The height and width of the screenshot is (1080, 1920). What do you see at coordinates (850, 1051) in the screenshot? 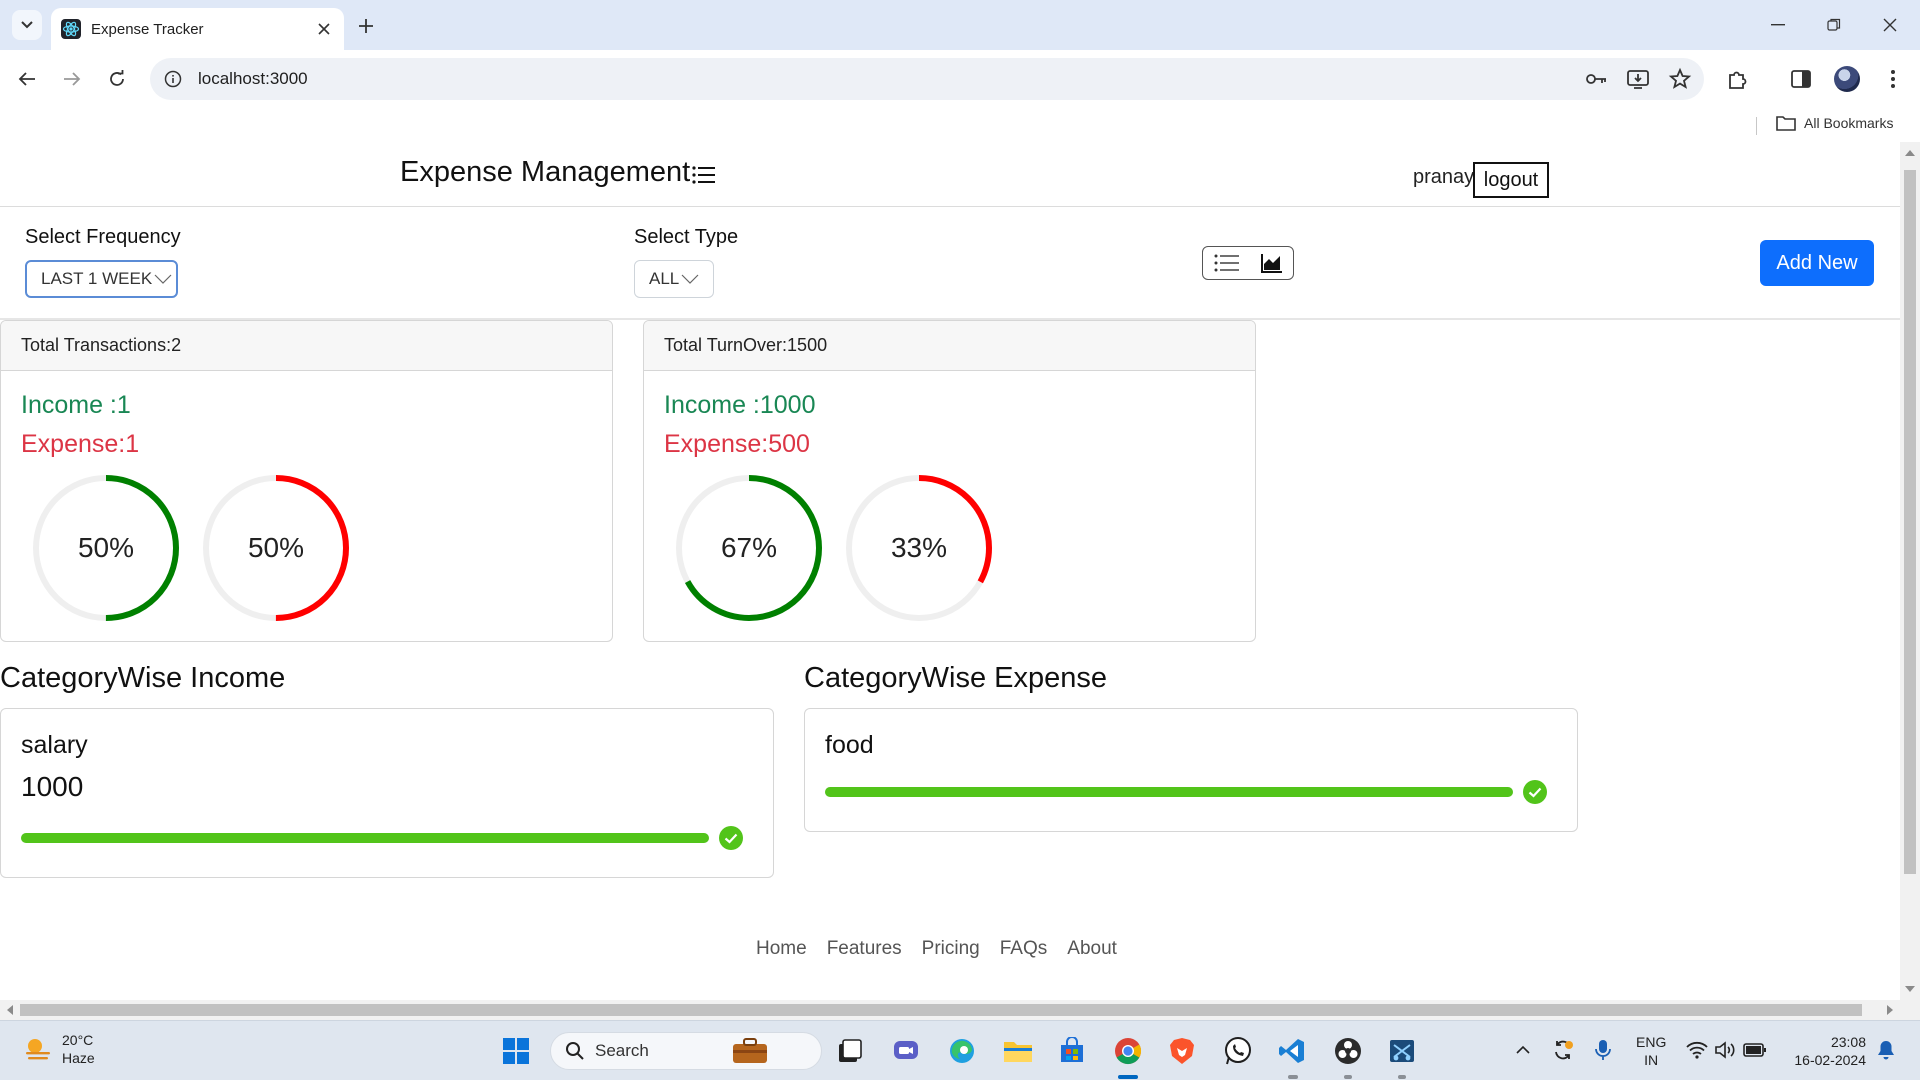
I see `task-view-button` at bounding box center [850, 1051].